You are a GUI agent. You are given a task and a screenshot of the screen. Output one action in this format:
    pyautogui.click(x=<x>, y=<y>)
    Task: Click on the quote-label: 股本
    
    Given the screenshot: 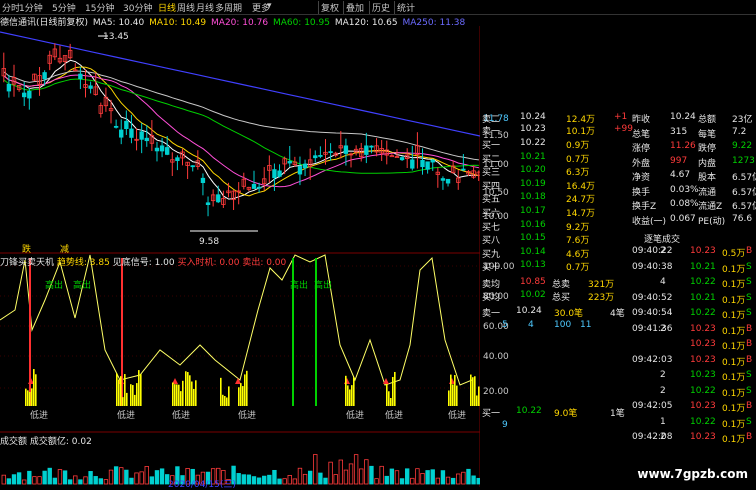 What is the action you would take?
    pyautogui.click(x=707, y=178)
    